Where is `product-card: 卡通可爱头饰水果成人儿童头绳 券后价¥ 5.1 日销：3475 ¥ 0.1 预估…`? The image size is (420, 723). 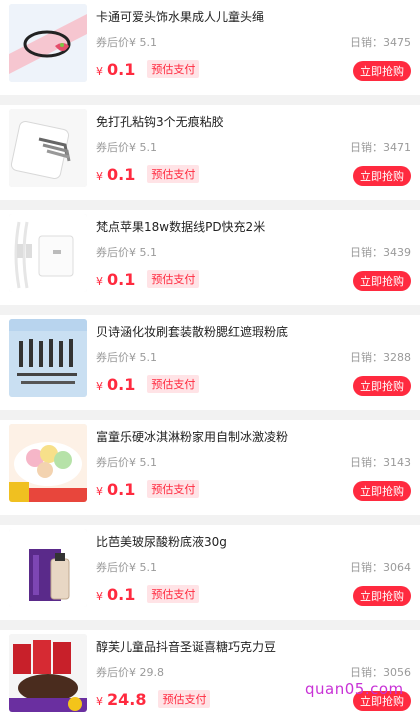
product-card: 卡通可爱头饰水果成人儿童头绳 券后价¥ 5.1 日销：3475 ¥ 0.1 预估… is located at coordinates (210, 47).